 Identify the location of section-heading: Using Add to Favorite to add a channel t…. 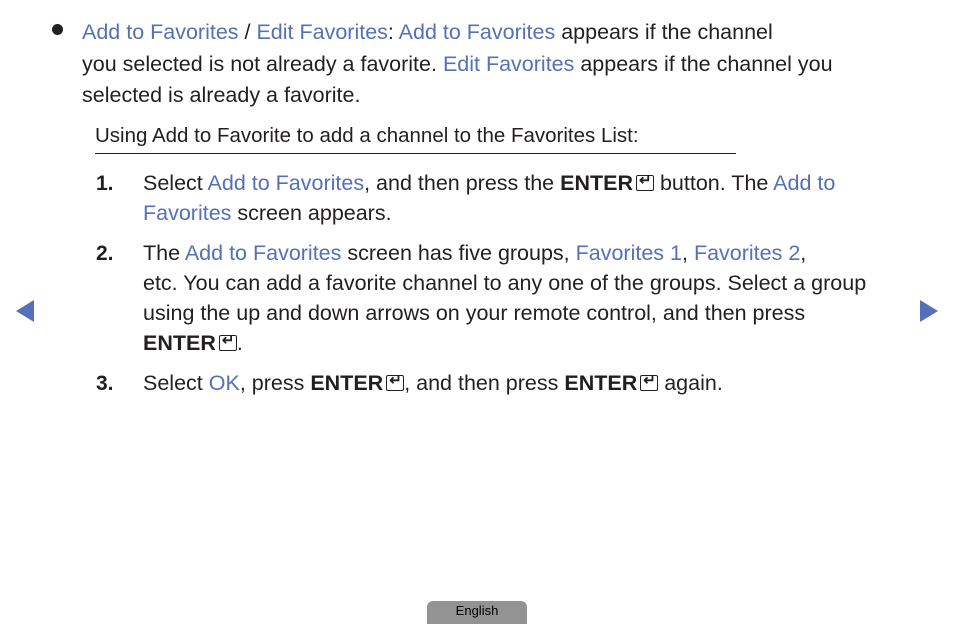
(415, 139).